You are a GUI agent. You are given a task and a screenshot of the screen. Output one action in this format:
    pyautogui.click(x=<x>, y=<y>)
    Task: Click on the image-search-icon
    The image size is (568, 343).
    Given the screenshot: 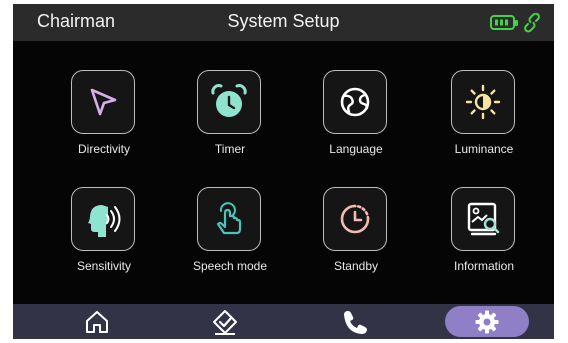 What is the action you would take?
    pyautogui.click(x=483, y=219)
    